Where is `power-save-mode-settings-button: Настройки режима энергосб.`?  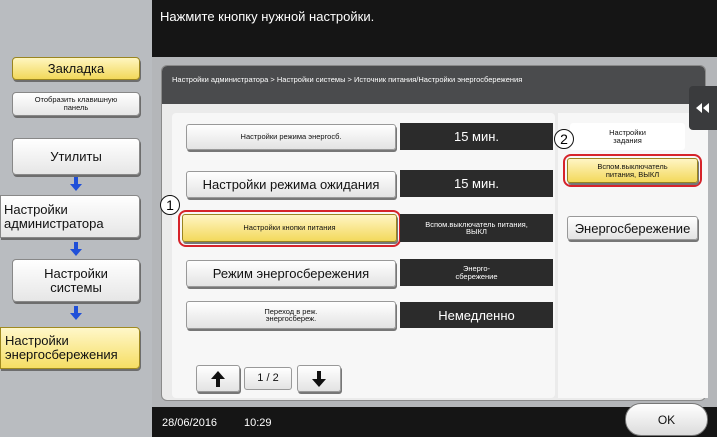
power-save-mode-settings-button: Настройки режима энергосб. is located at coordinates (291, 137).